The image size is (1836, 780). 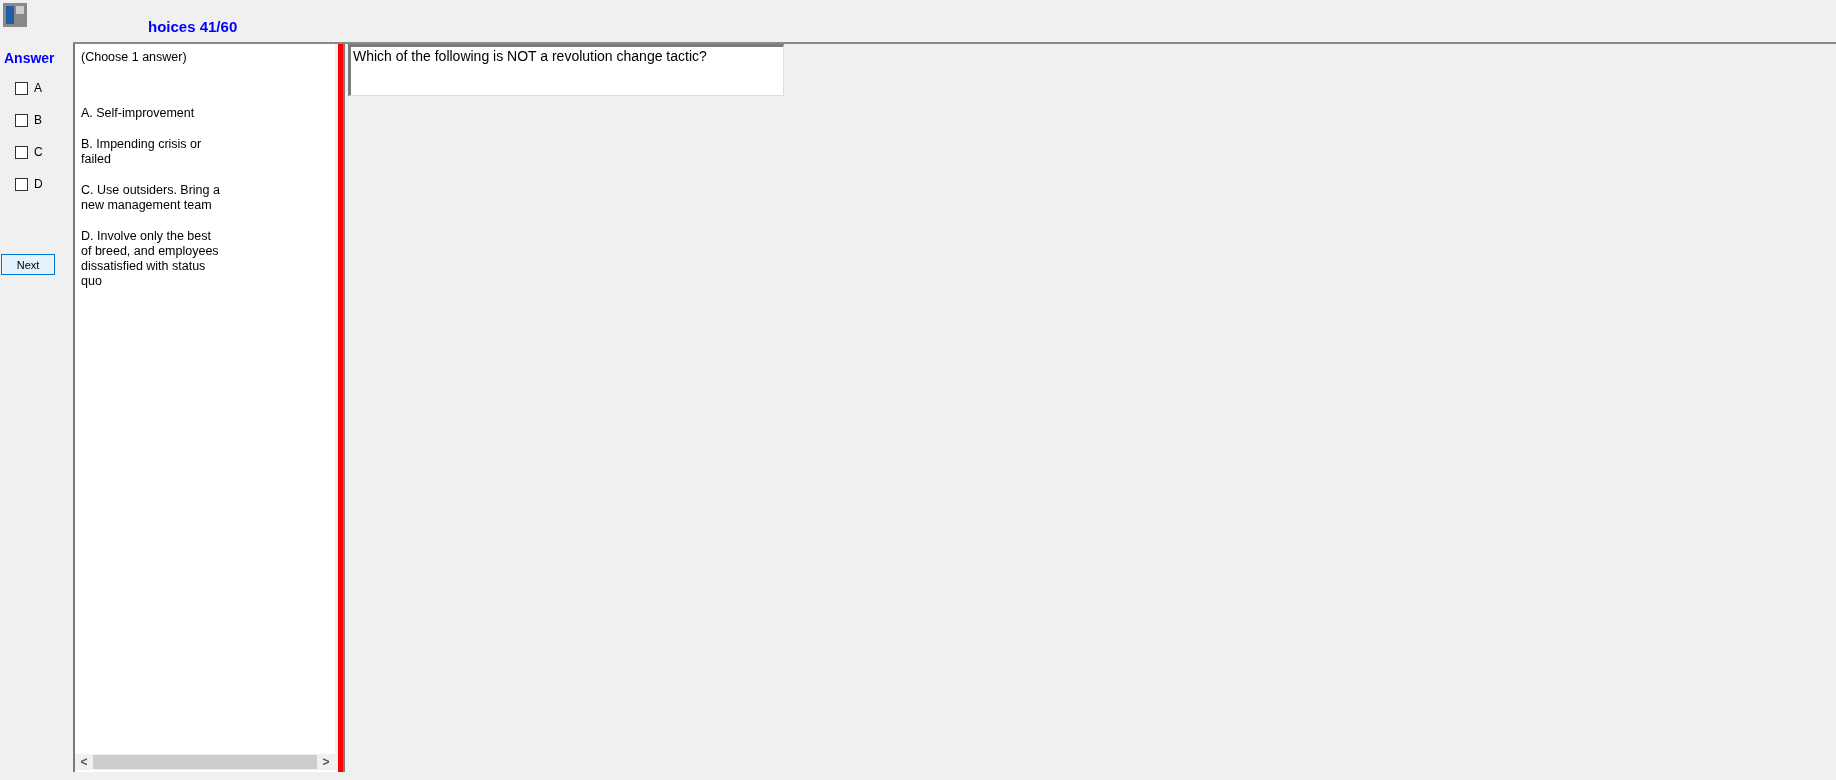 I want to click on option-label: C, so click(x=38, y=152).